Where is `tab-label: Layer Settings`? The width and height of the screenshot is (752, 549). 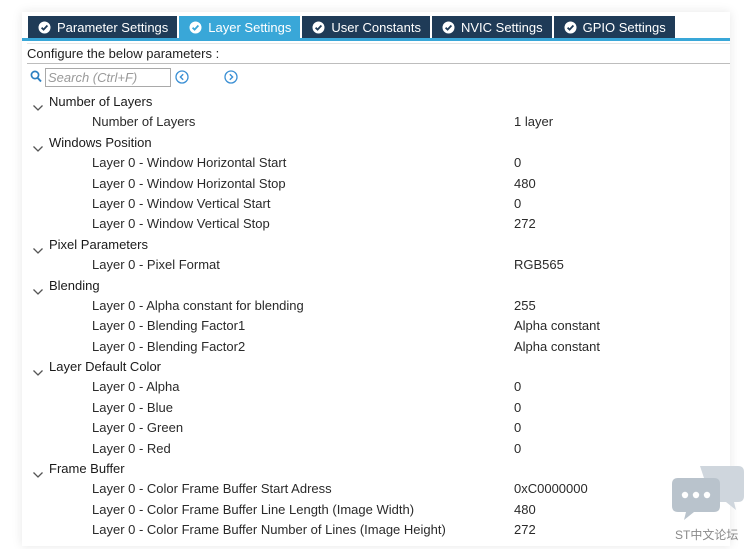 tab-label: Layer Settings is located at coordinates (250, 27).